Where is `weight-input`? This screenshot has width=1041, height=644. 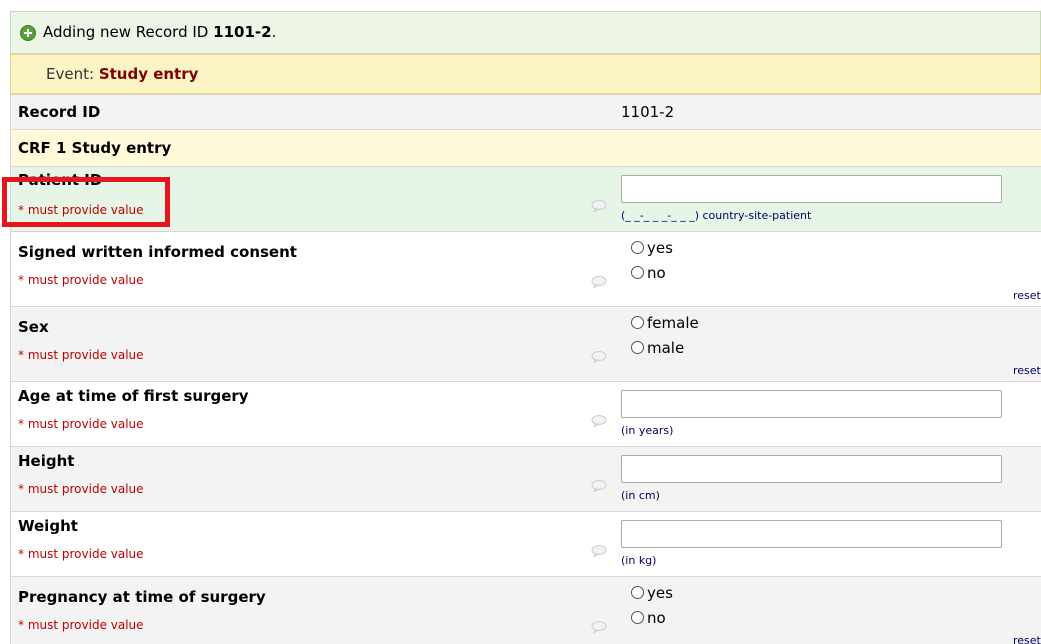 weight-input is located at coordinates (811, 534).